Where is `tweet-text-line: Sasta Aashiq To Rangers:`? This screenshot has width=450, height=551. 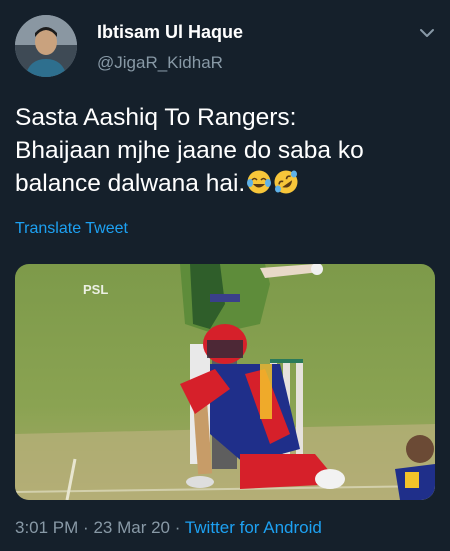 tweet-text-line: Sasta Aashiq To Rangers: is located at coordinates (156, 117).